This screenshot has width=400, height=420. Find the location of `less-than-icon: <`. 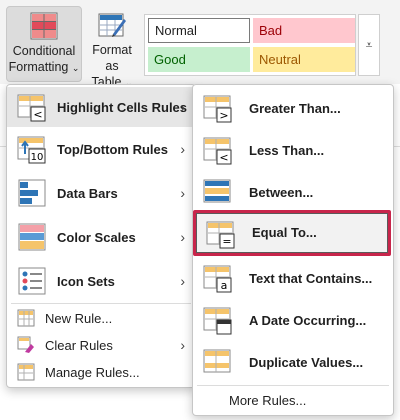

less-than-icon: < is located at coordinates (217, 151).